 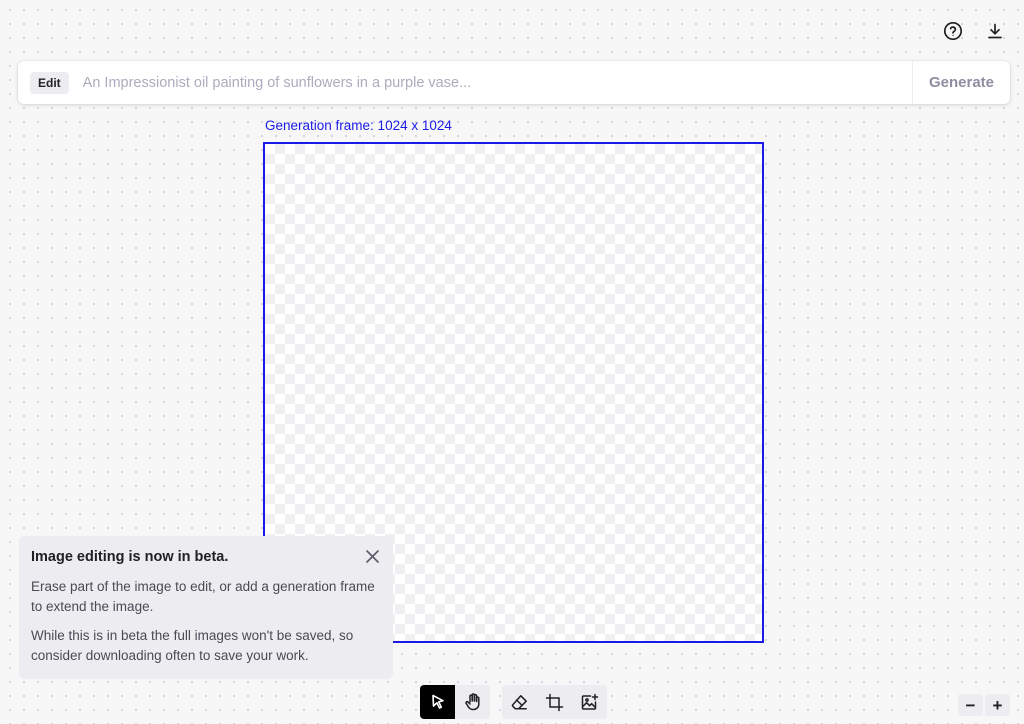 I want to click on hand-tool-icon, so click(x=472, y=702).